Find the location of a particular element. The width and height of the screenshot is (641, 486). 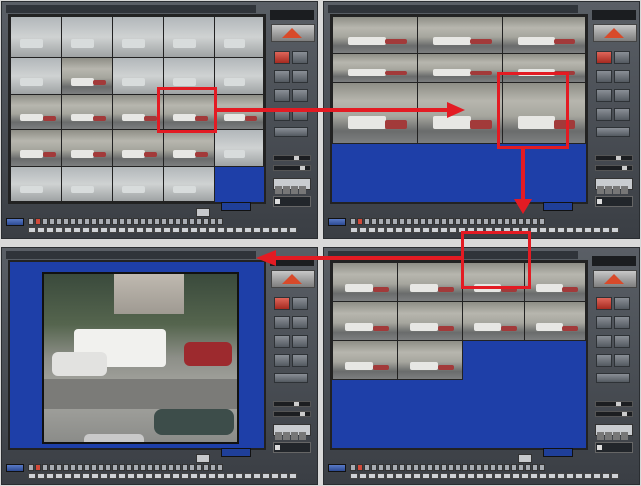

arrow-right-icon is located at coordinates (333, 110).